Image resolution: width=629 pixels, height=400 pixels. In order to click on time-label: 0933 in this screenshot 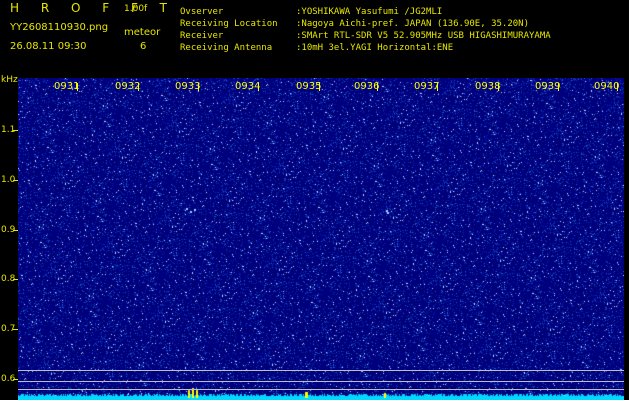, I will do `click(188, 86)`.